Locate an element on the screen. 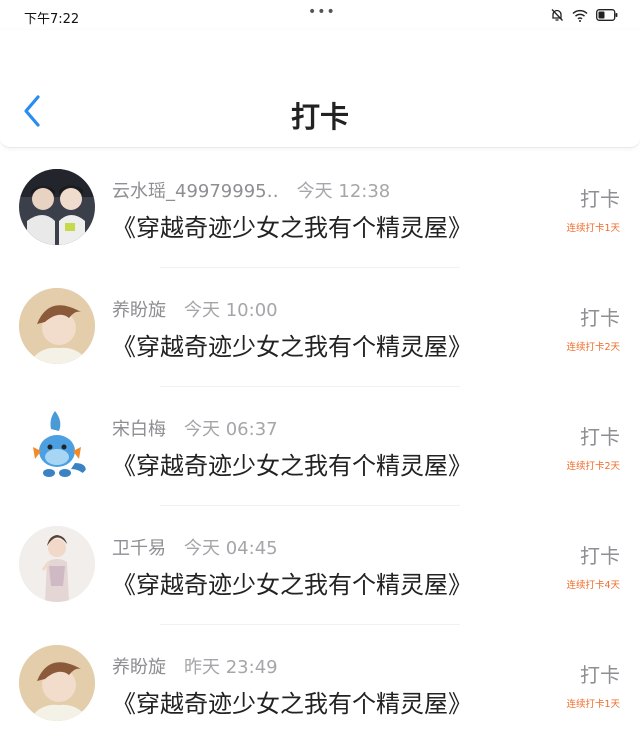 The image size is (640, 744). row-meta: 宋白梅 今天 06:37 is located at coordinates (195, 428).